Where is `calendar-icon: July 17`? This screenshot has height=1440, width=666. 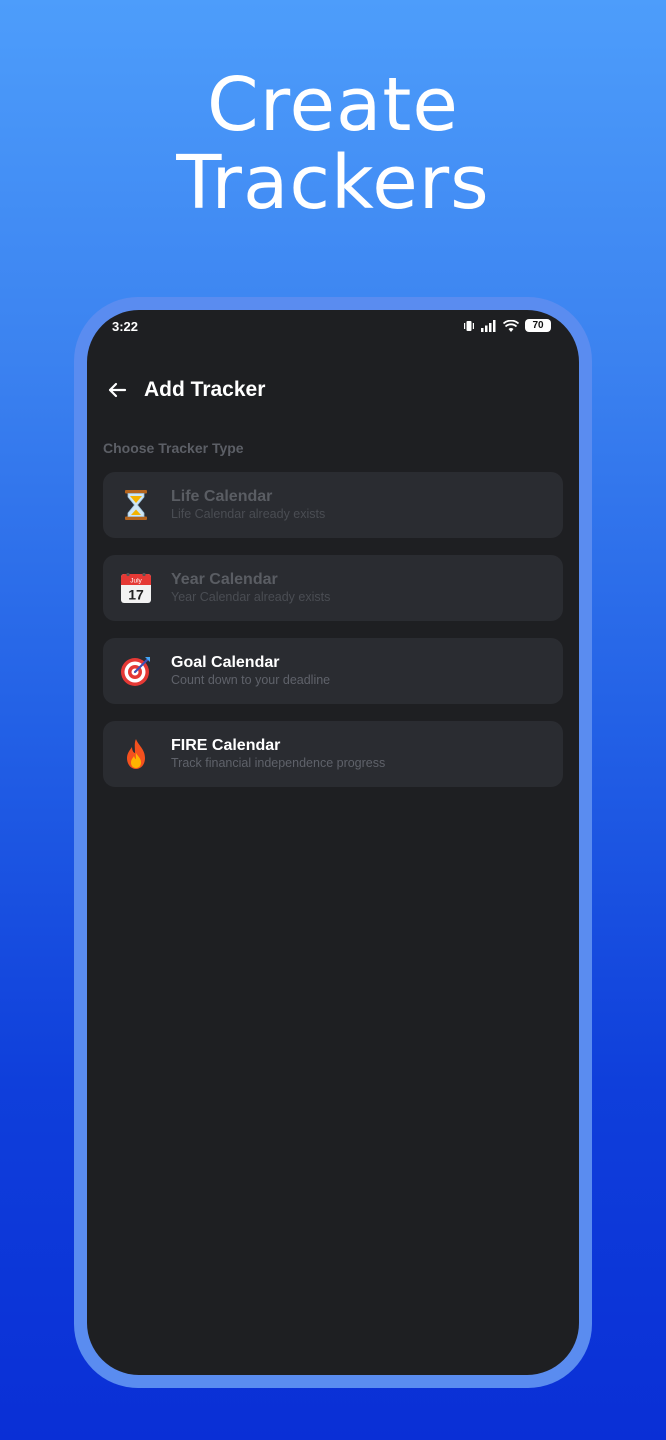 calendar-icon: July 17 is located at coordinates (136, 587).